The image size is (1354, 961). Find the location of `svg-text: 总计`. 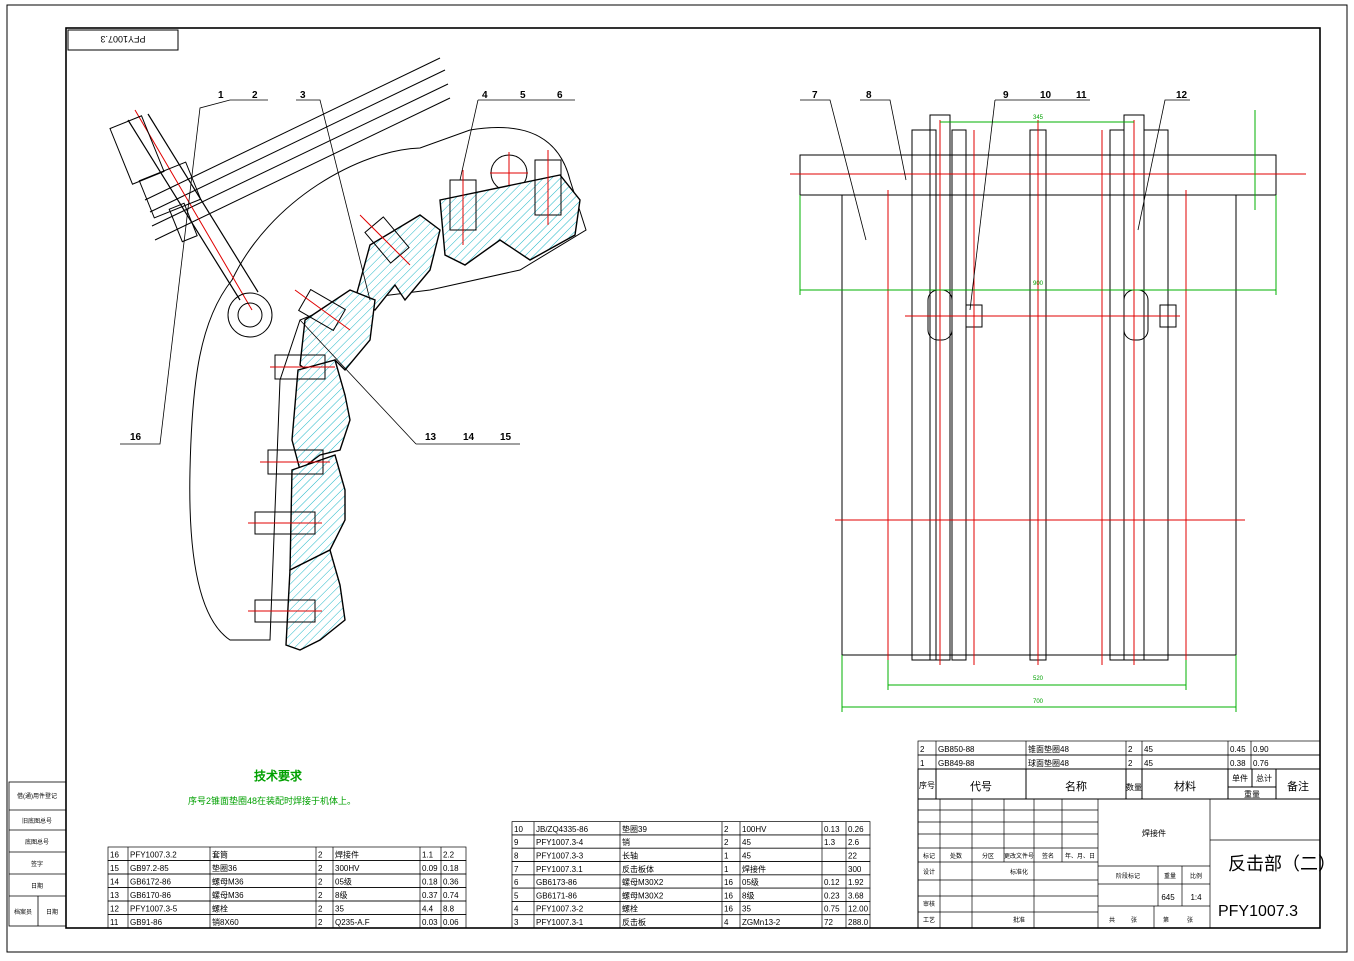

svg-text: 总计 is located at coordinates (1264, 778).